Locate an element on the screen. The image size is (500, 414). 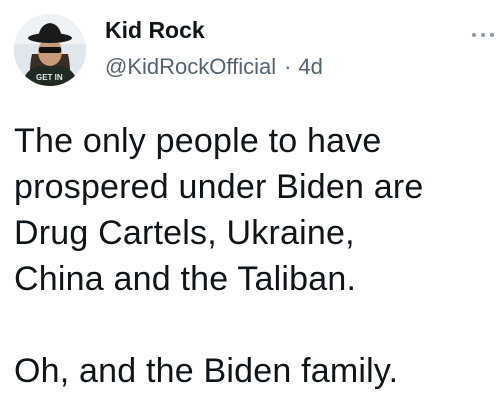
profile-photo-icon: GET IN is located at coordinates (50, 50).